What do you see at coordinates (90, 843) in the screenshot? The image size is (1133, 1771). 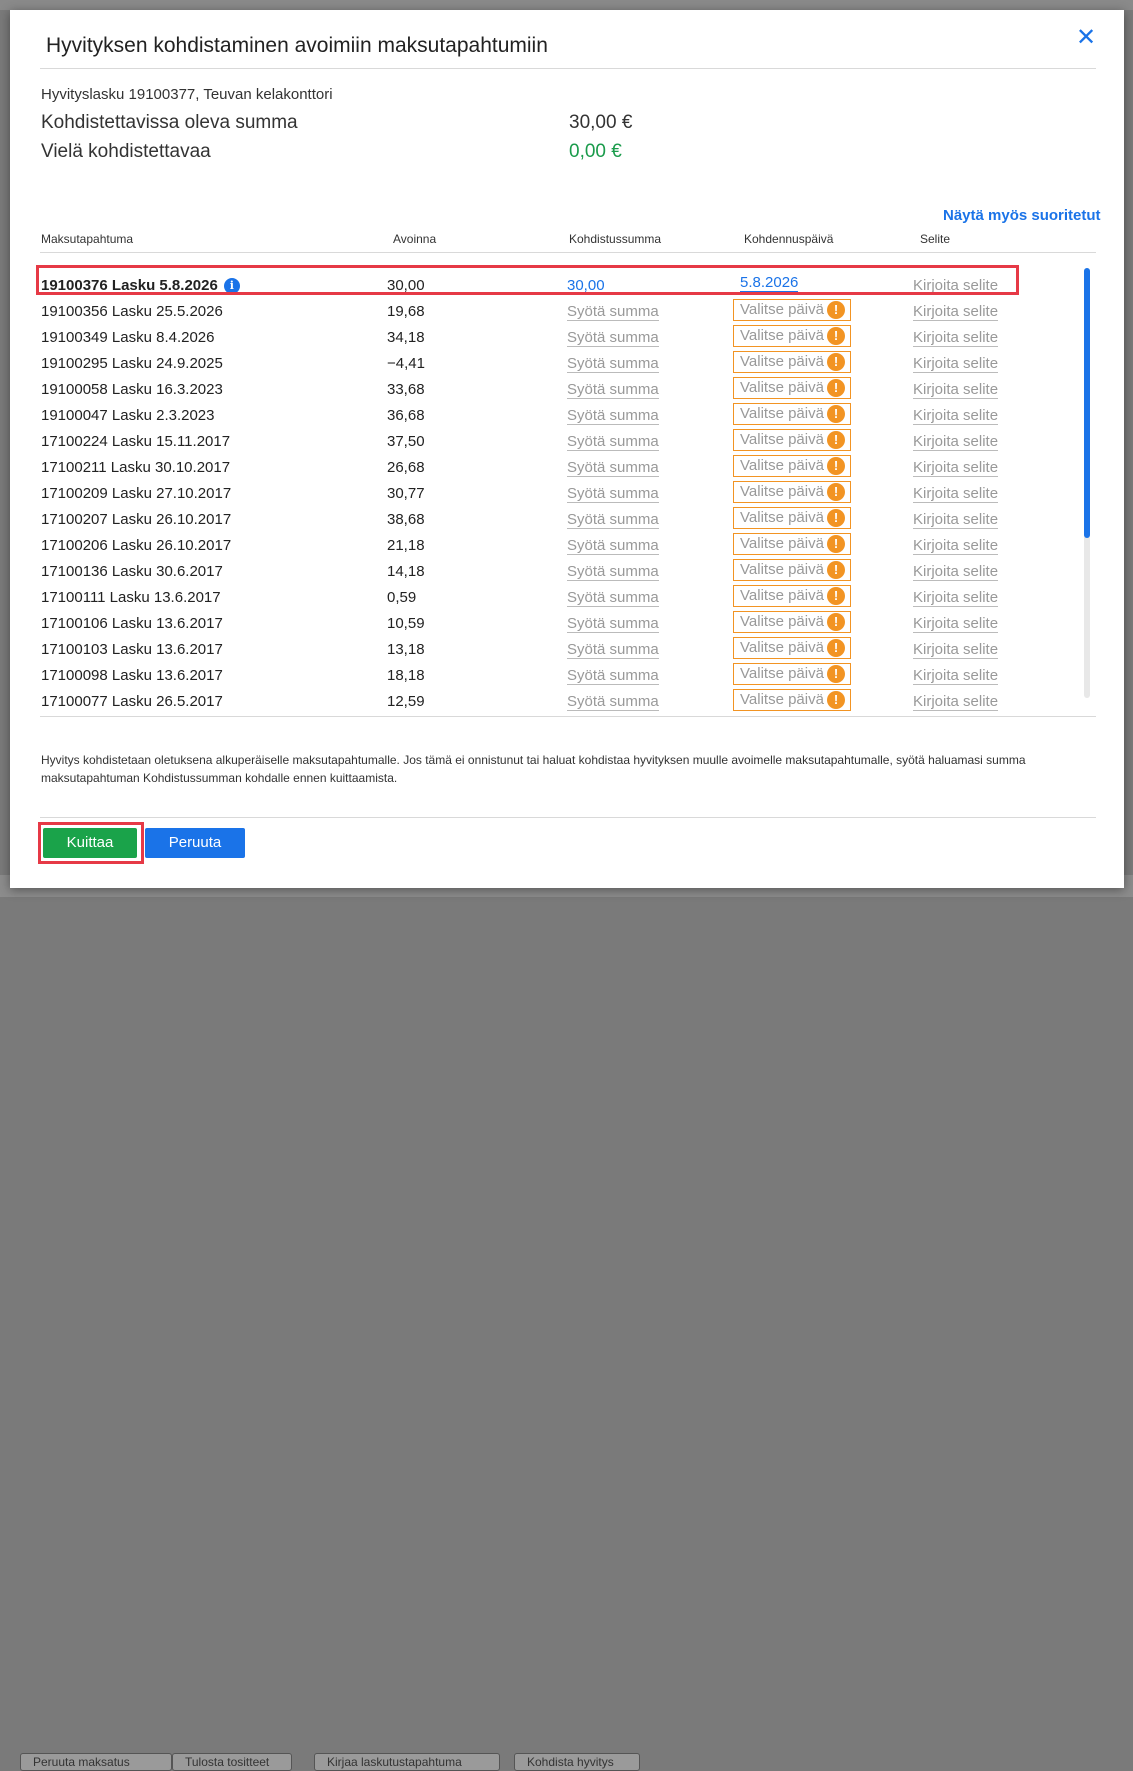 I see `confirm-button: Kuittaa` at bounding box center [90, 843].